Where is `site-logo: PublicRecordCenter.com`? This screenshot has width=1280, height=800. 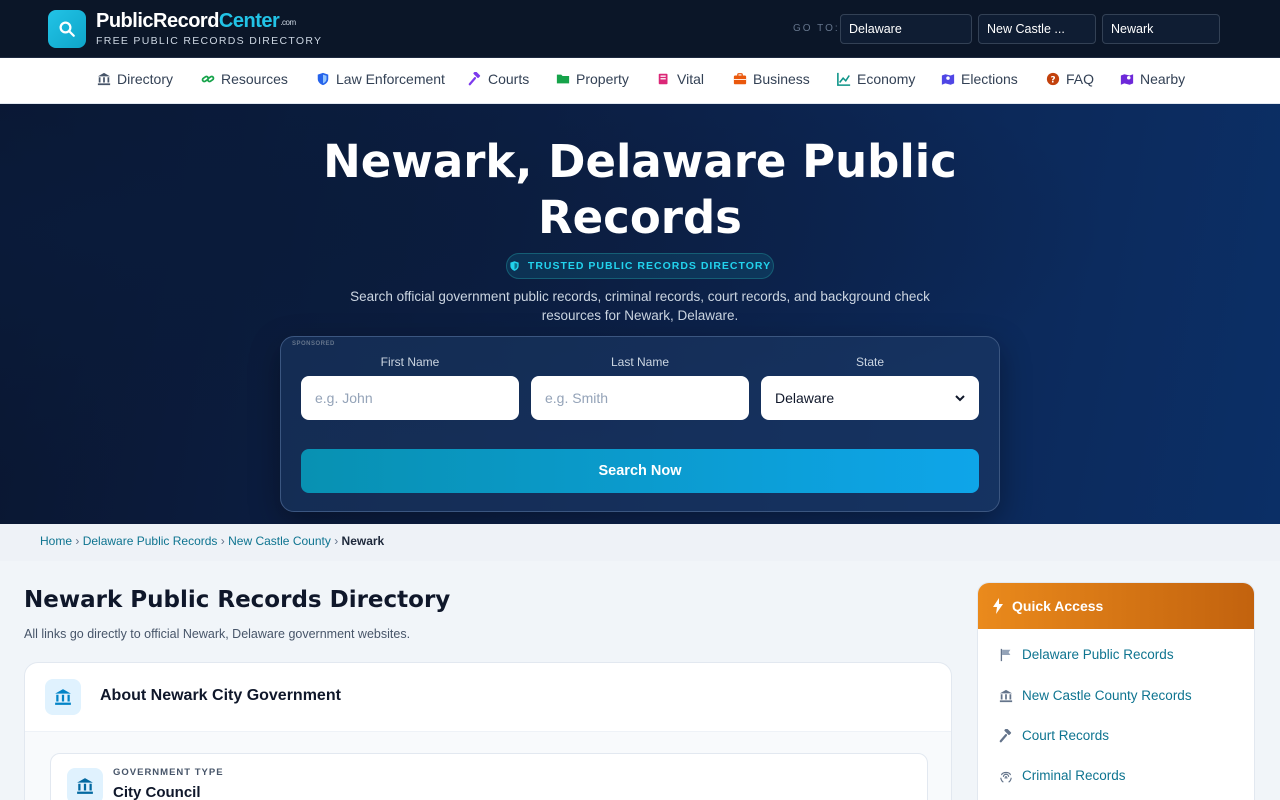
site-logo: PublicRecordCenter.com is located at coordinates (196, 21).